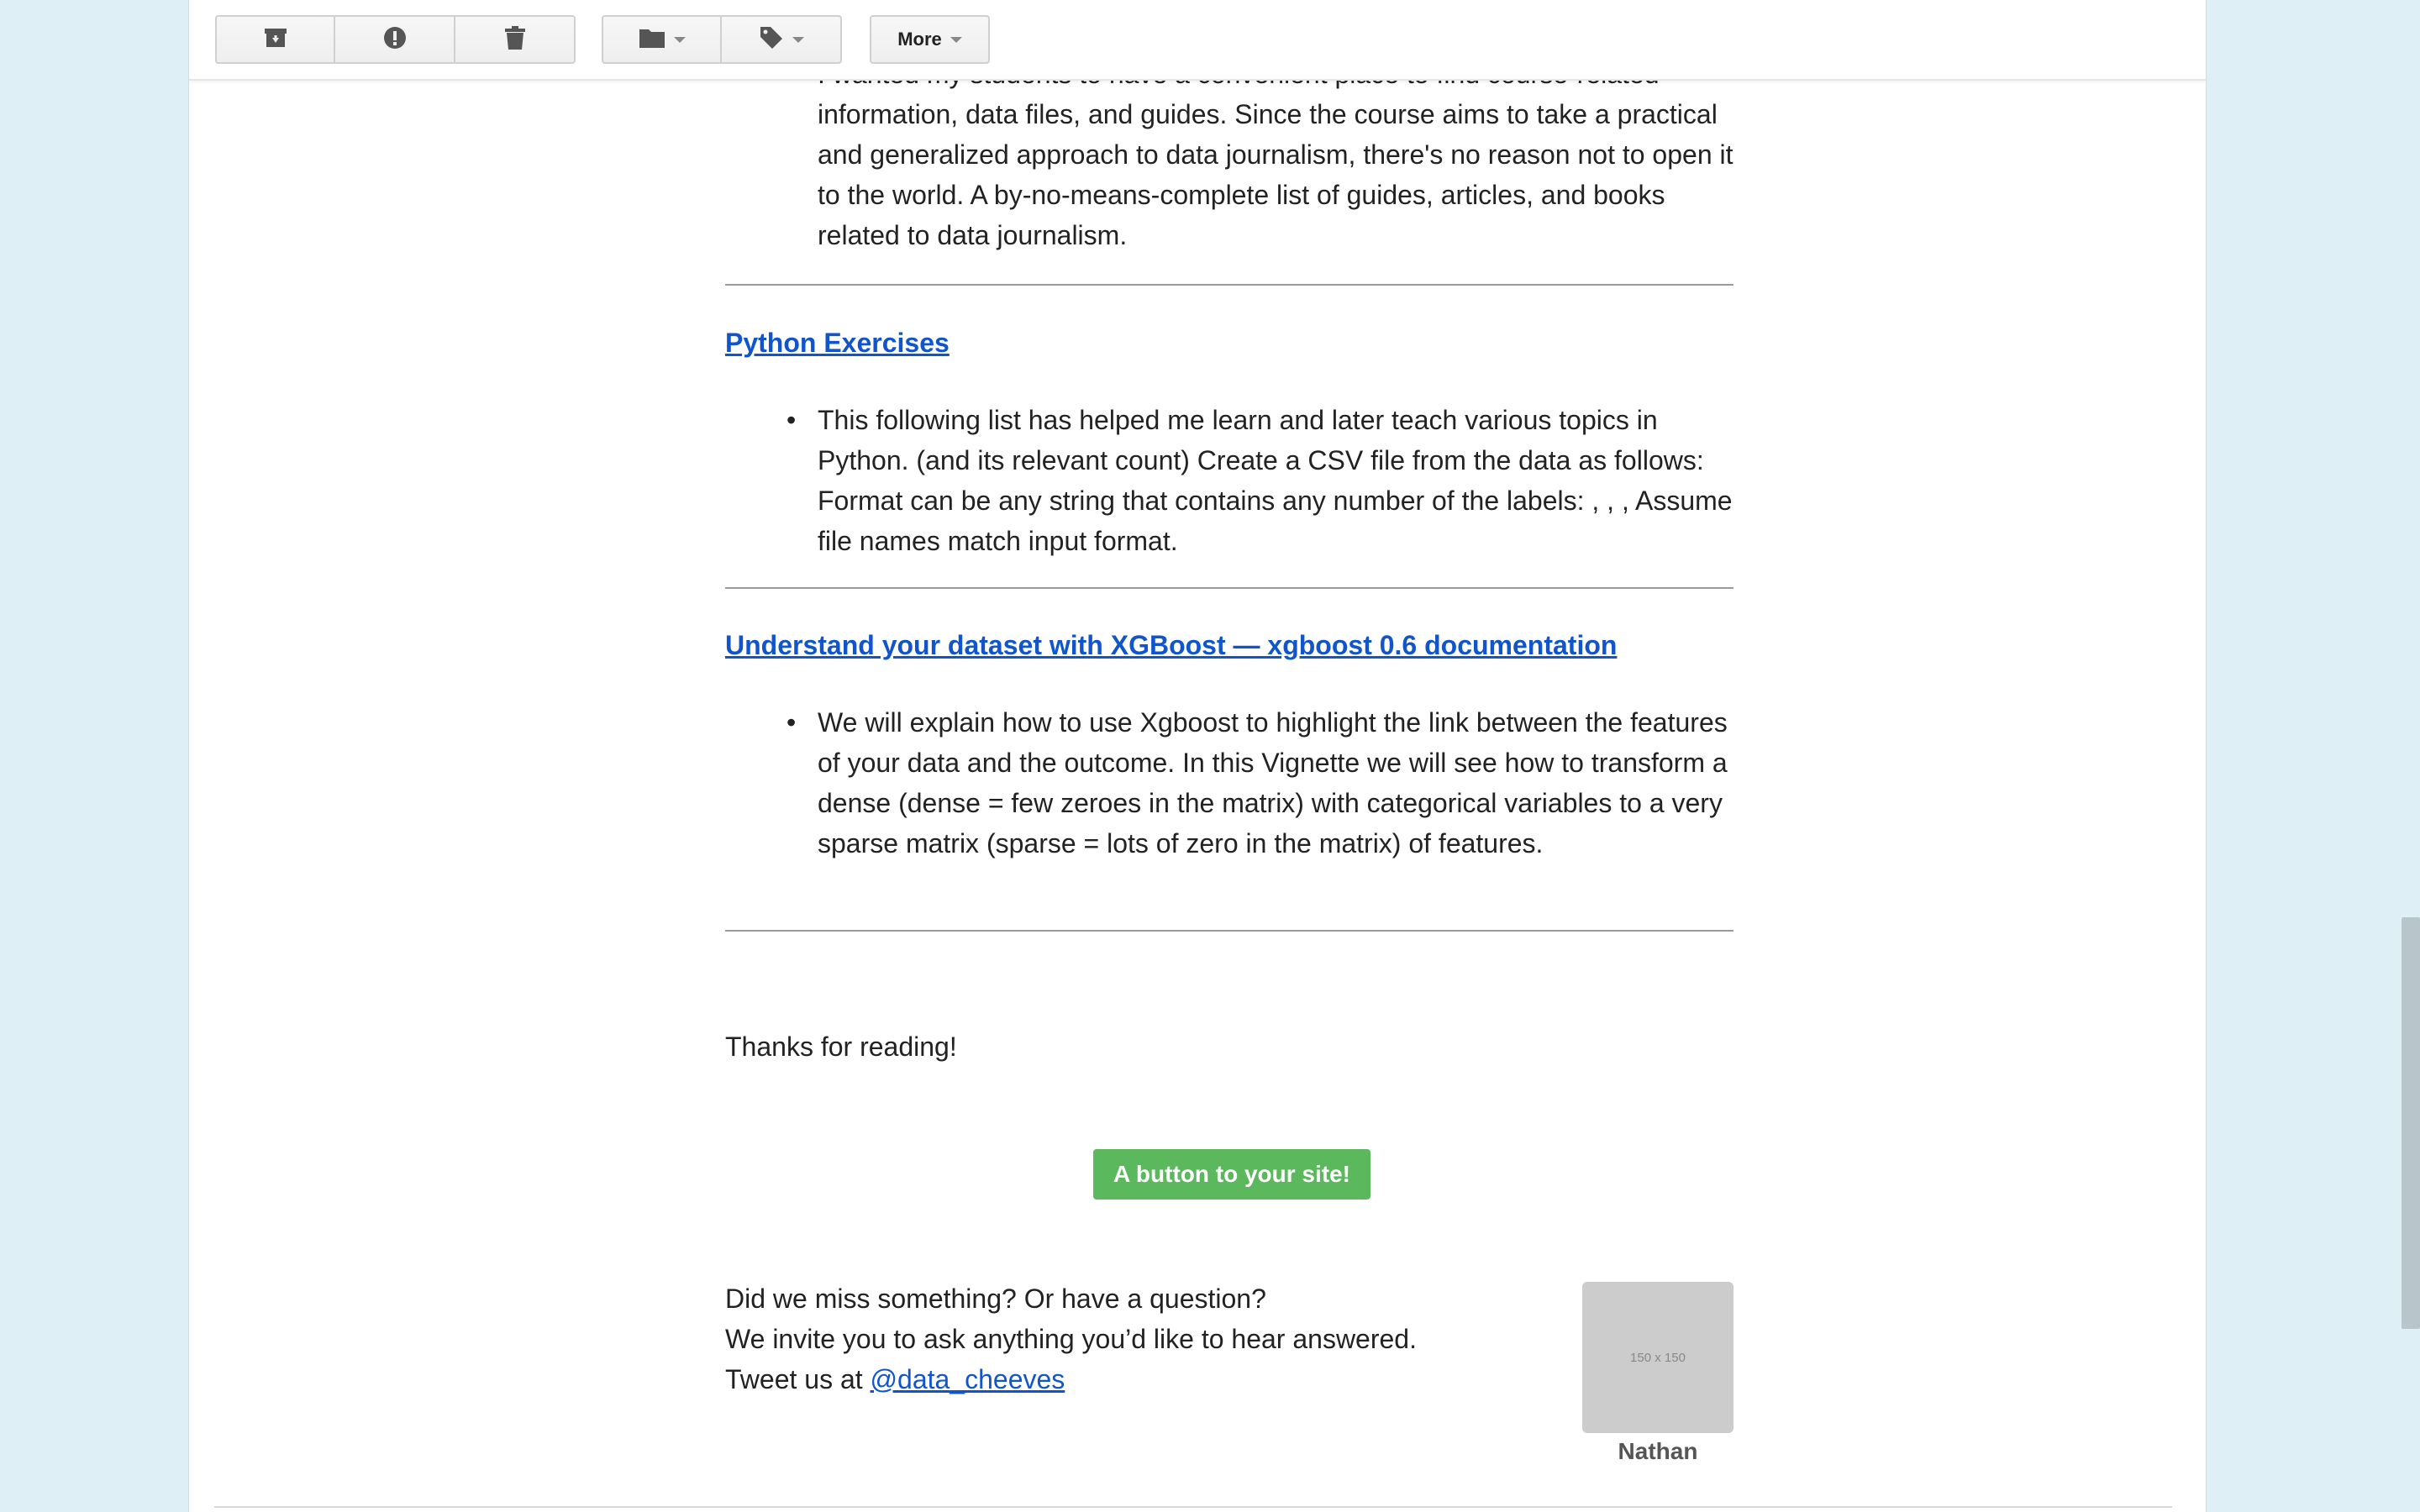  I want to click on section-heading-python-exercises: Python Exercises, so click(838, 343).